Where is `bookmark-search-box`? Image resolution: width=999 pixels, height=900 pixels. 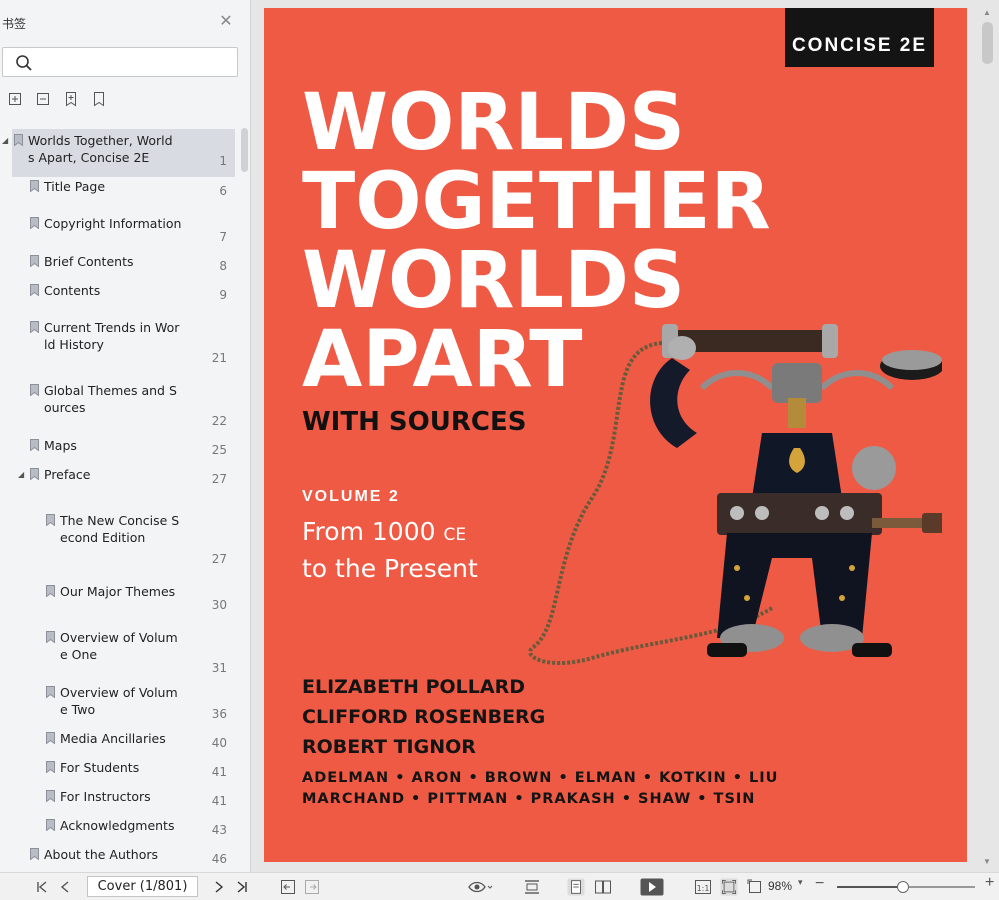 bookmark-search-box is located at coordinates (120, 62).